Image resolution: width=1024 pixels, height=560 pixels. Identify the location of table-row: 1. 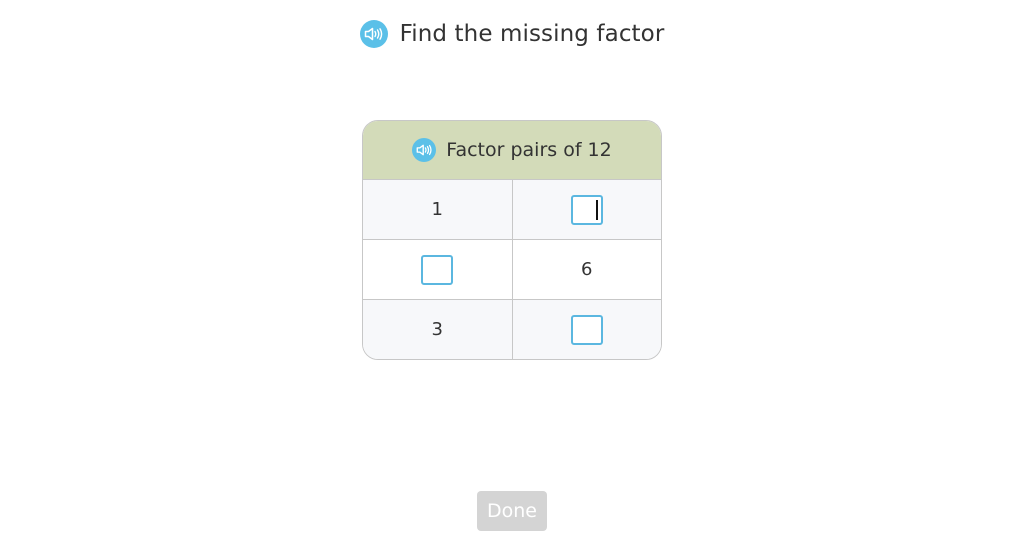
(512, 210).